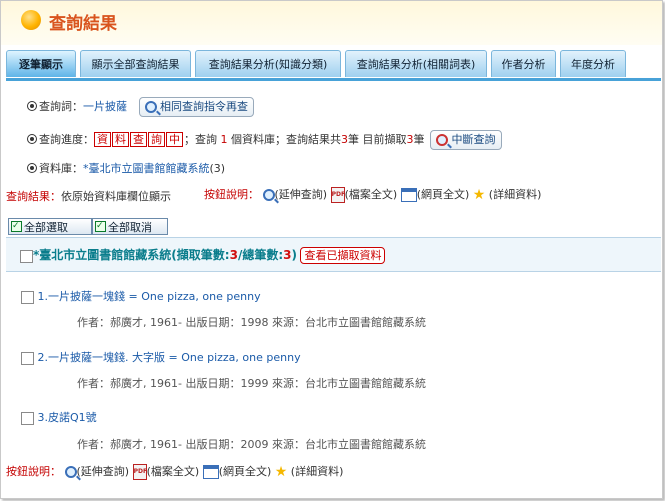 This screenshot has height=501, width=665. Describe the element at coordinates (50, 226) in the screenshot. I see `select-all-button: 全部選取` at that location.